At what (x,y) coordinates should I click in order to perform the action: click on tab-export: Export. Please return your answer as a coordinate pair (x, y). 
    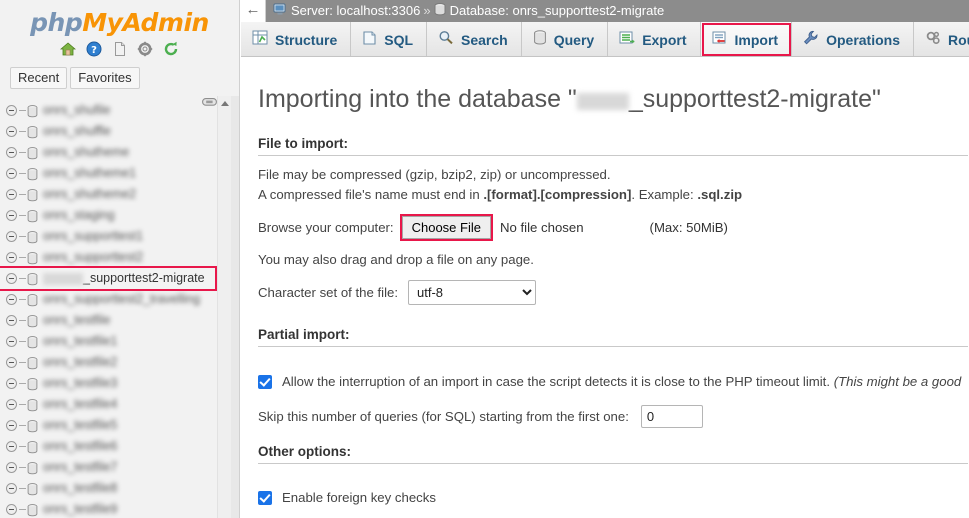
    Looking at the image, I should click on (654, 39).